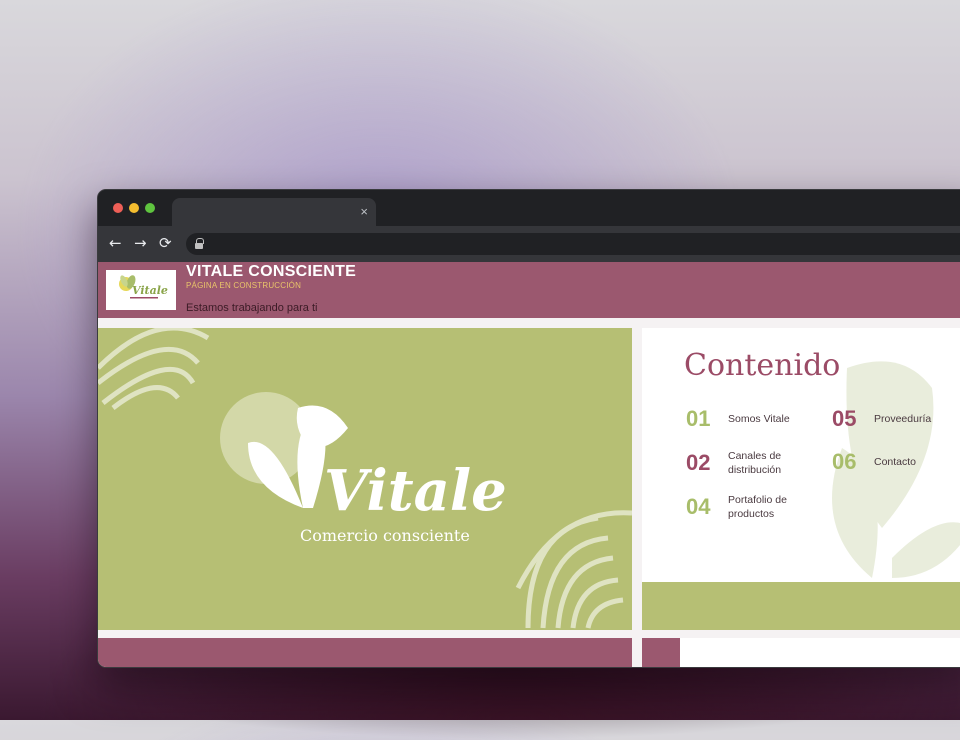 The width and height of the screenshot is (960, 740). What do you see at coordinates (385, 535) in the screenshot?
I see `brand-tagline: Comercio consciente` at bounding box center [385, 535].